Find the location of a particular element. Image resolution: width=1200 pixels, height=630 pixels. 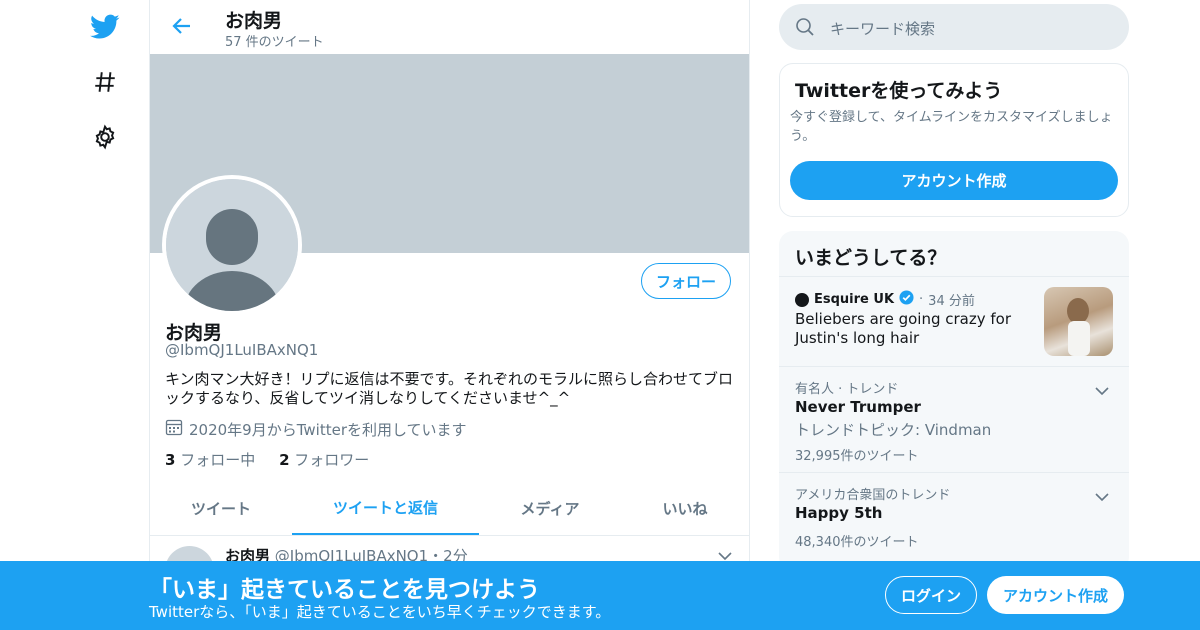

default-avatar-icon is located at coordinates (232, 245).